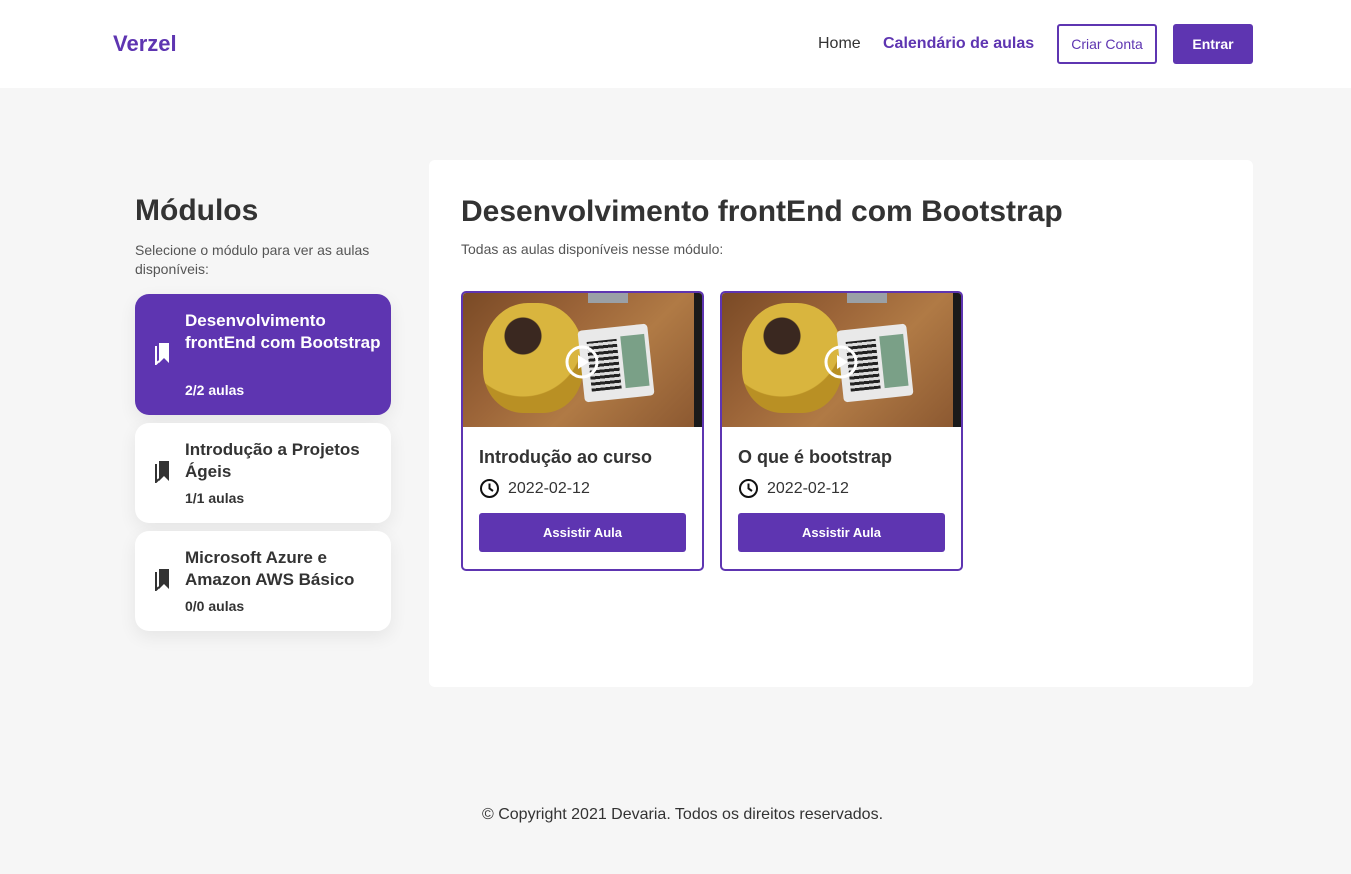  What do you see at coordinates (1107, 44) in the screenshot?
I see `create-account-button: Criar Conta` at bounding box center [1107, 44].